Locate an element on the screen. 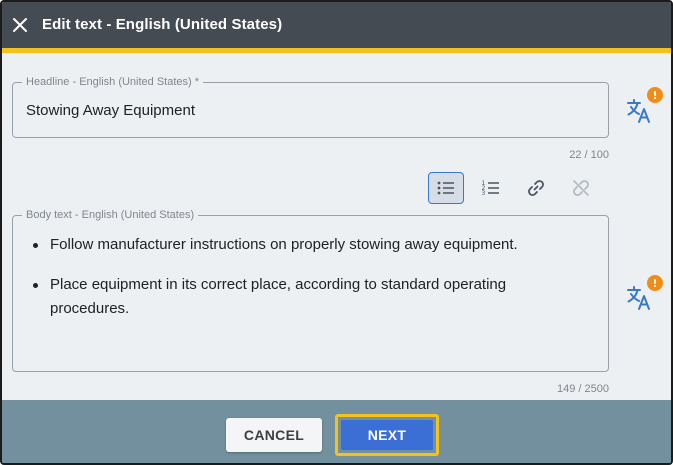  headline-label: Headline - English (United States) * is located at coordinates (113, 82).